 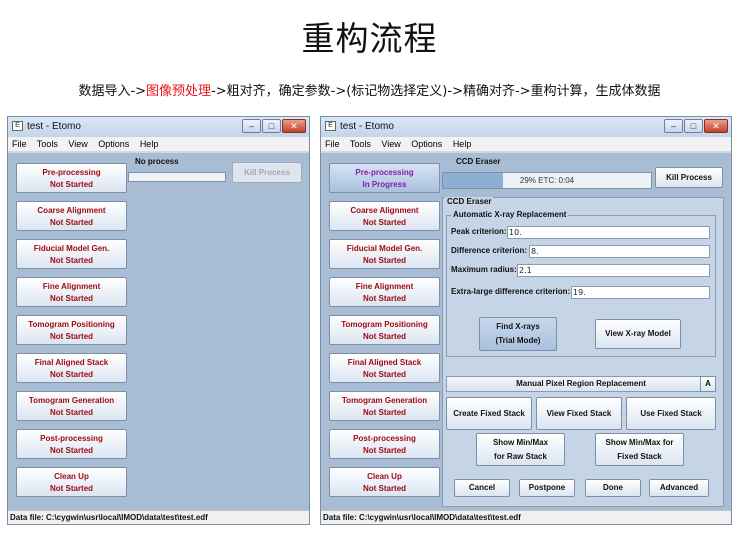 I want to click on advanced-button: Advanced, so click(x=679, y=488).